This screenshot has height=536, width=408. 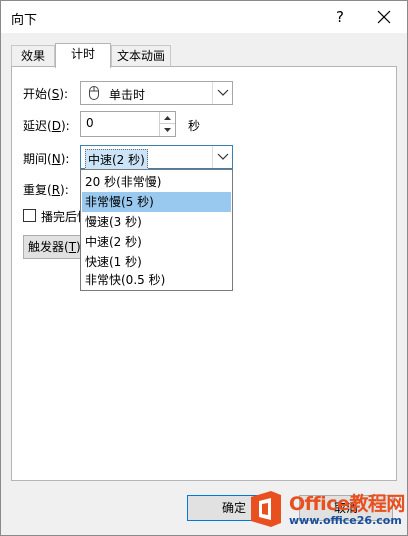 What do you see at coordinates (90, 123) in the screenshot?
I see `delay-value: 0` at bounding box center [90, 123].